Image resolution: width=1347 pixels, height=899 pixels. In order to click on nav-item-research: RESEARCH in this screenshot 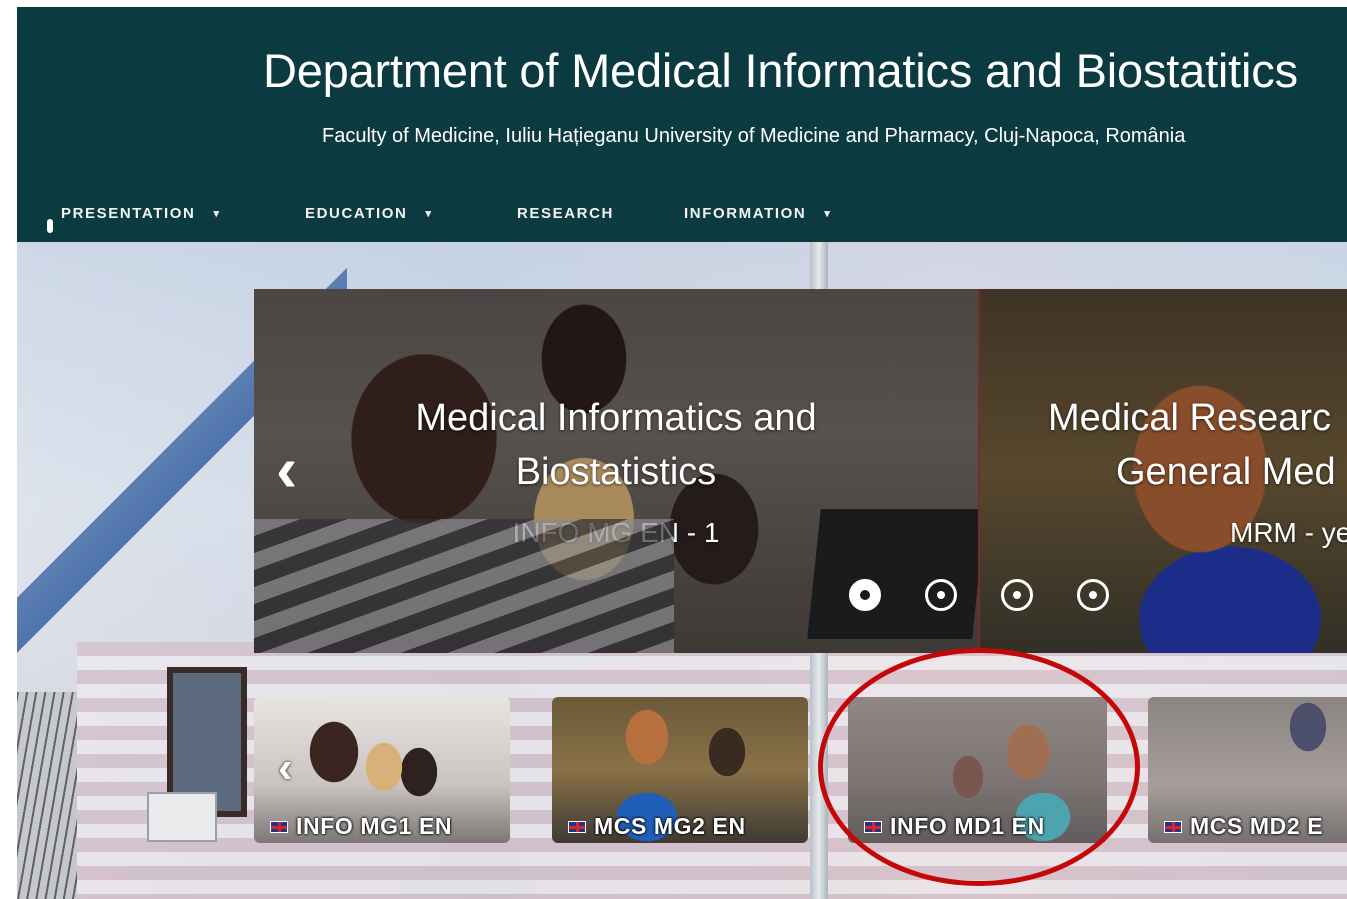, I will do `click(565, 213)`.